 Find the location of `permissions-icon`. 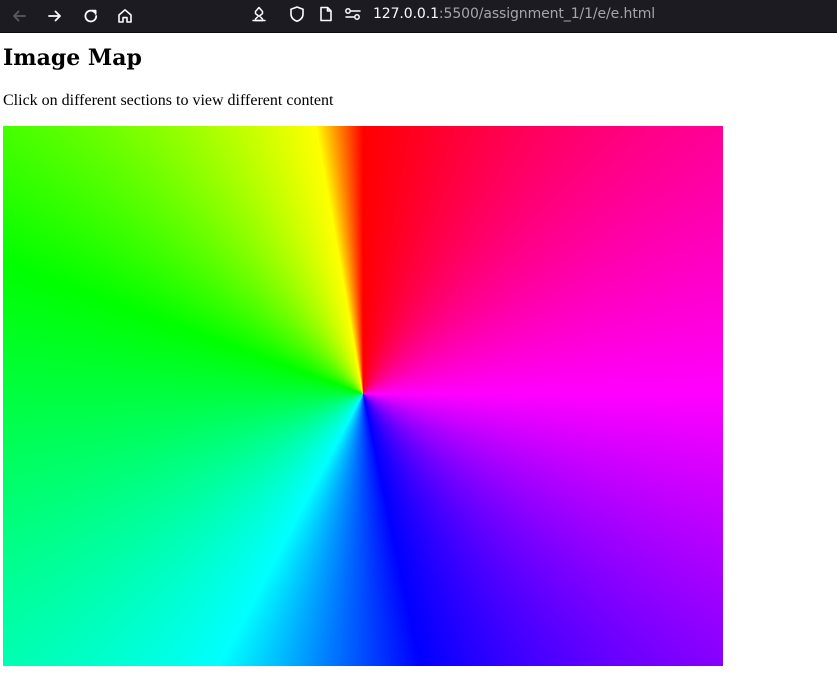

permissions-icon is located at coordinates (353, 14).